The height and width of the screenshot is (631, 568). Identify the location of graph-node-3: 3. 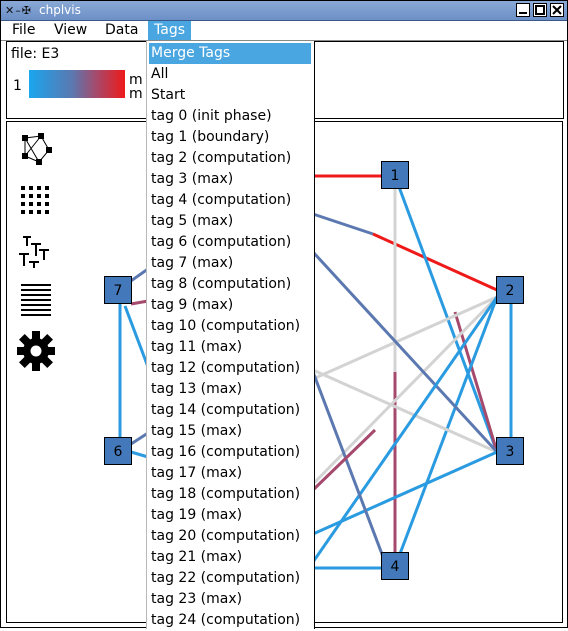
(510, 451).